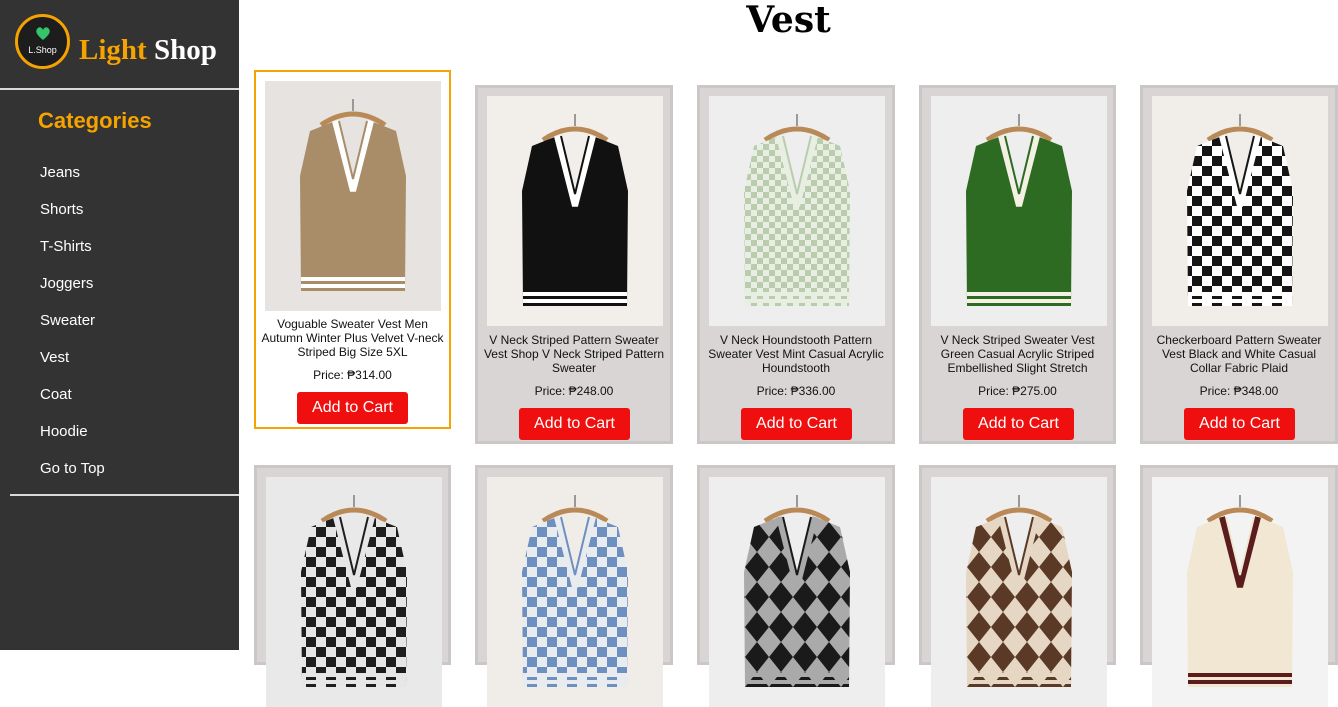 This screenshot has width=1338, height=707. I want to click on product-price: Price: ₱348.00, so click(1239, 391).